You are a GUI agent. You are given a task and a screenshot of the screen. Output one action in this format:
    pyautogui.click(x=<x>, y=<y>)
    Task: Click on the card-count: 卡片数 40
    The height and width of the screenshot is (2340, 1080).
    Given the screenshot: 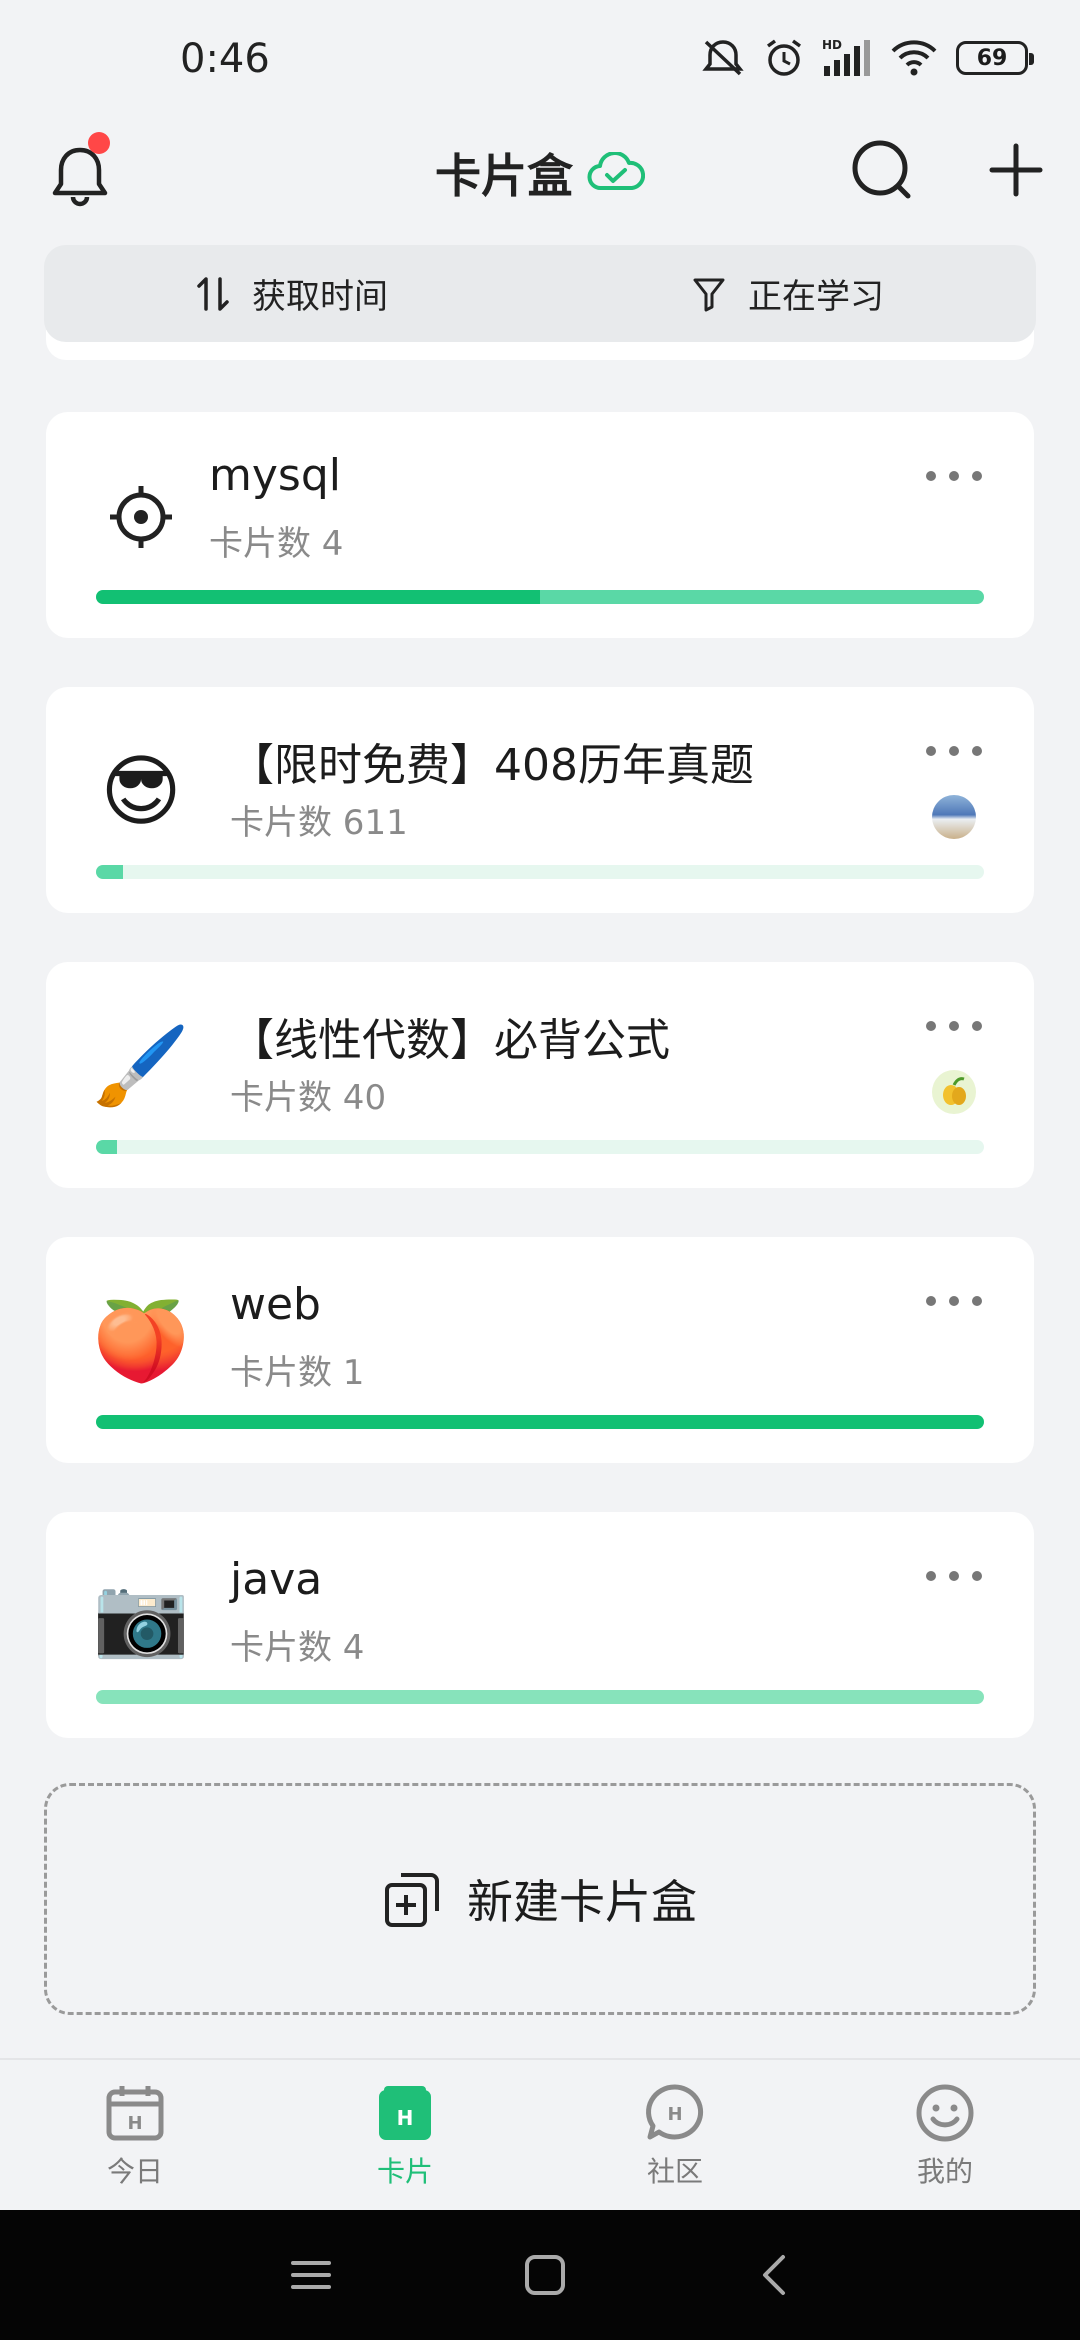 What is the action you would take?
    pyautogui.click(x=308, y=1098)
    